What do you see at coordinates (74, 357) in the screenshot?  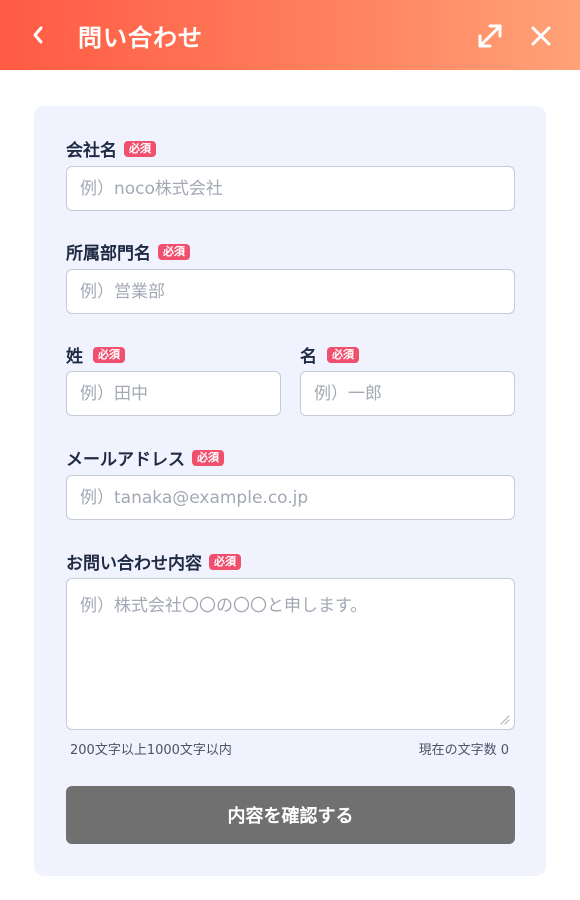 I see `last-name-label-text: 姓` at bounding box center [74, 357].